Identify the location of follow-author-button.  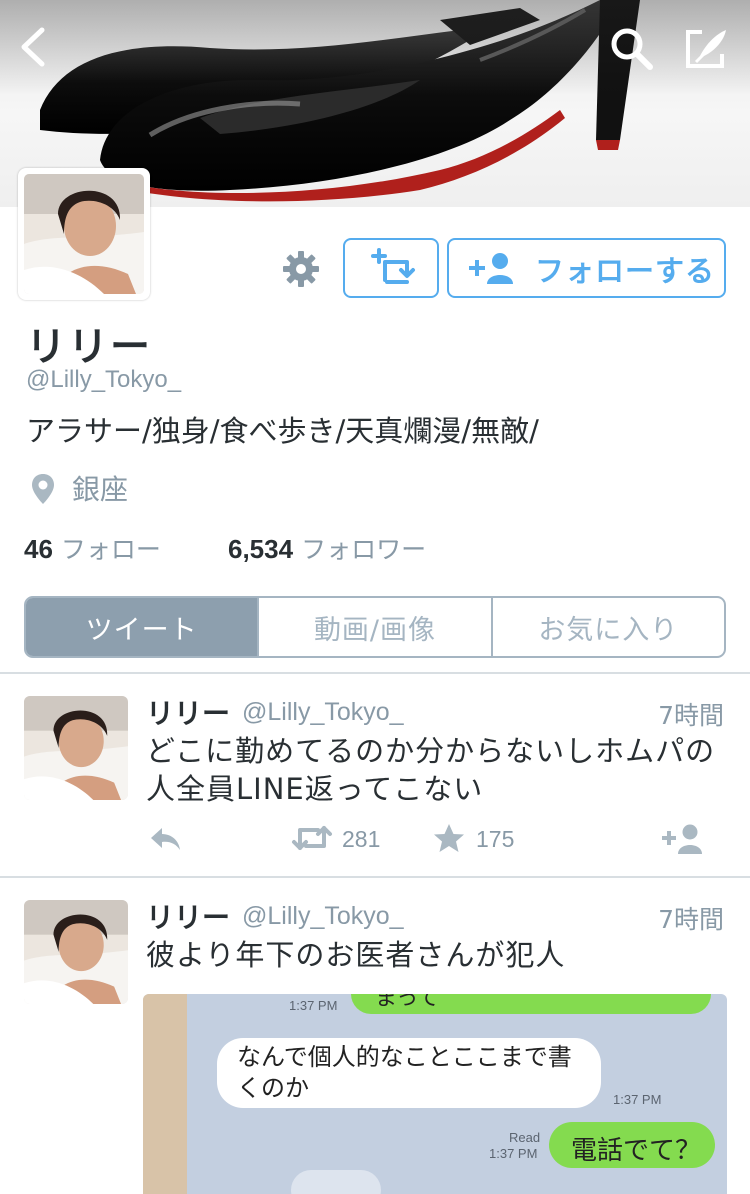
(683, 839).